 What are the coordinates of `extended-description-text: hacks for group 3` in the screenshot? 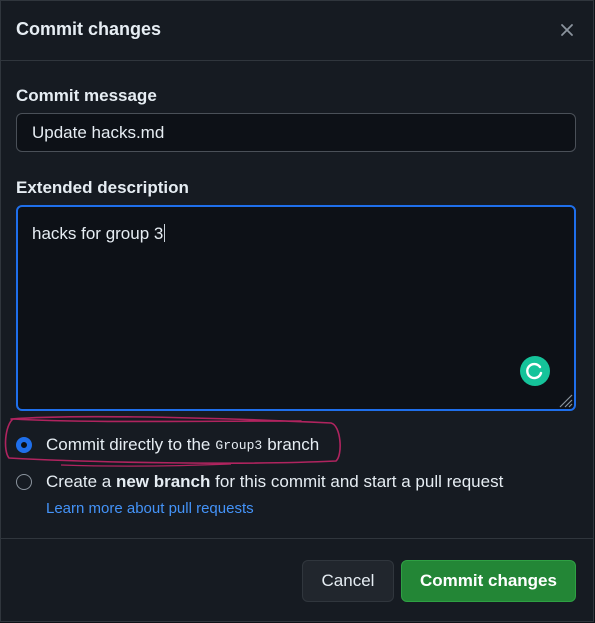 It's located at (98, 233).